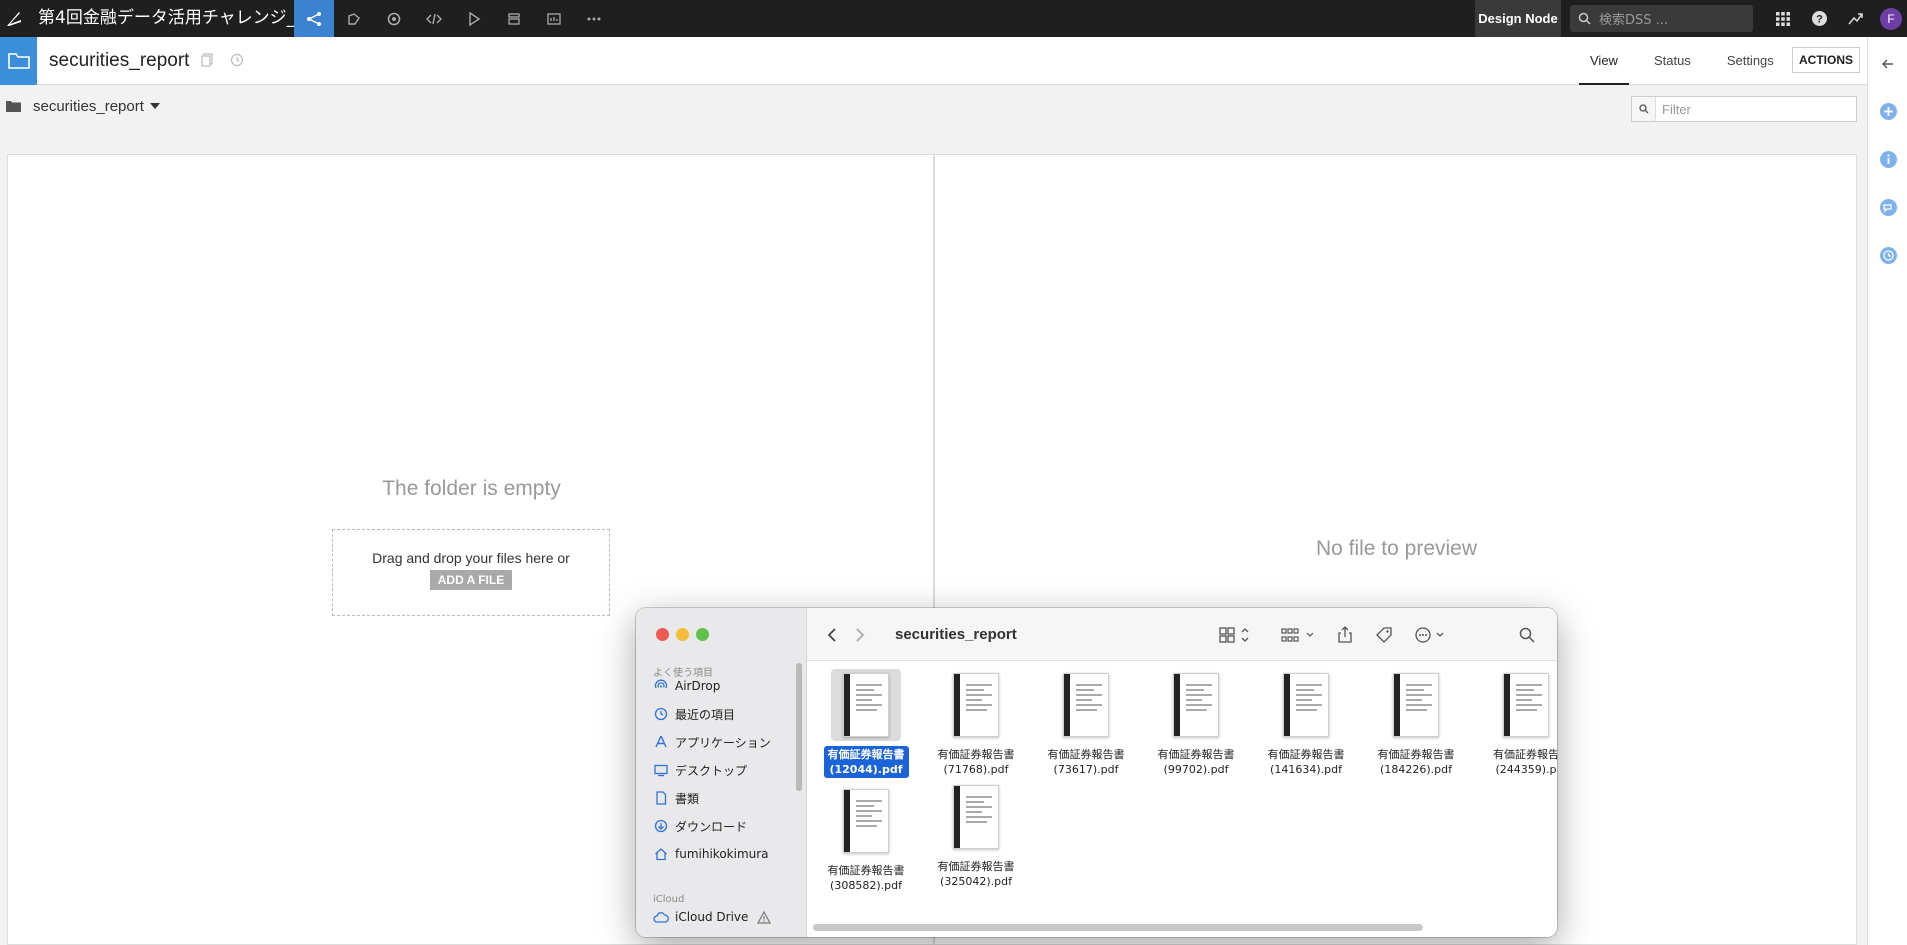 The image size is (1907, 945). What do you see at coordinates (705, 714) in the screenshot?
I see `sidebar-item-label: 最近の項目` at bounding box center [705, 714].